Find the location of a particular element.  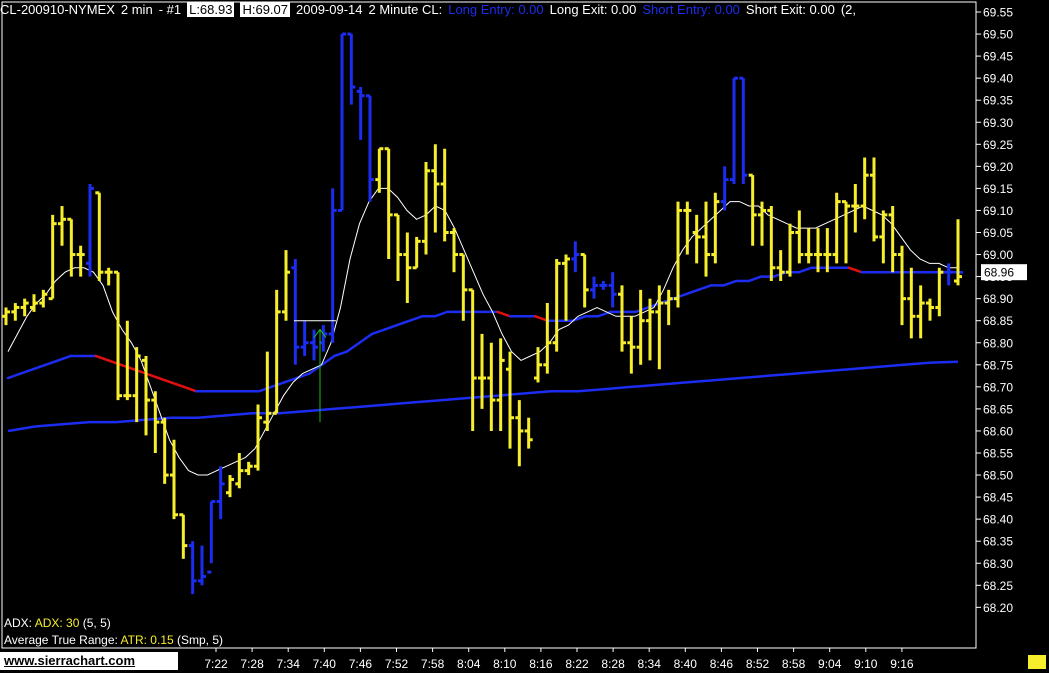

chart-number: - #1 is located at coordinates (170, 9).